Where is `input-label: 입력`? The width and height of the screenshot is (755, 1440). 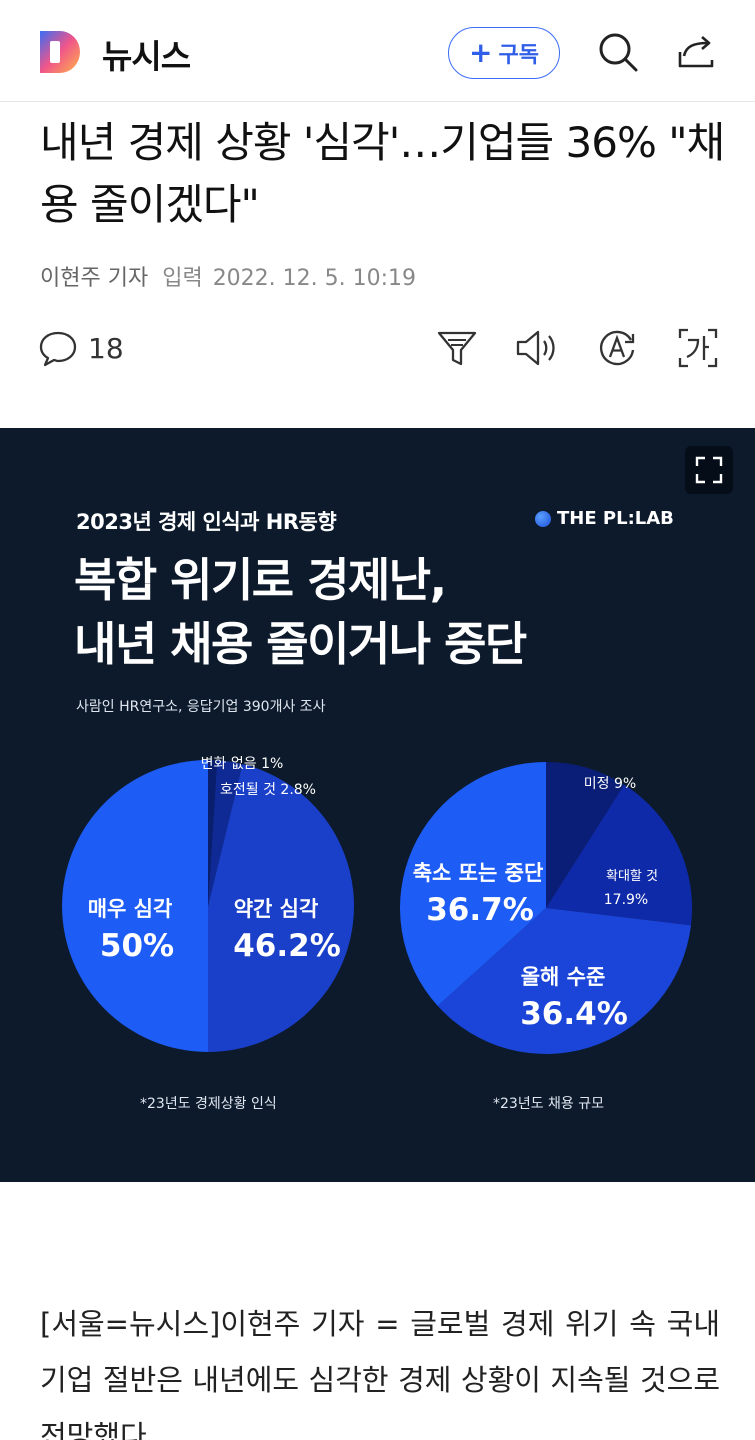
input-label: 입력 is located at coordinates (182, 278).